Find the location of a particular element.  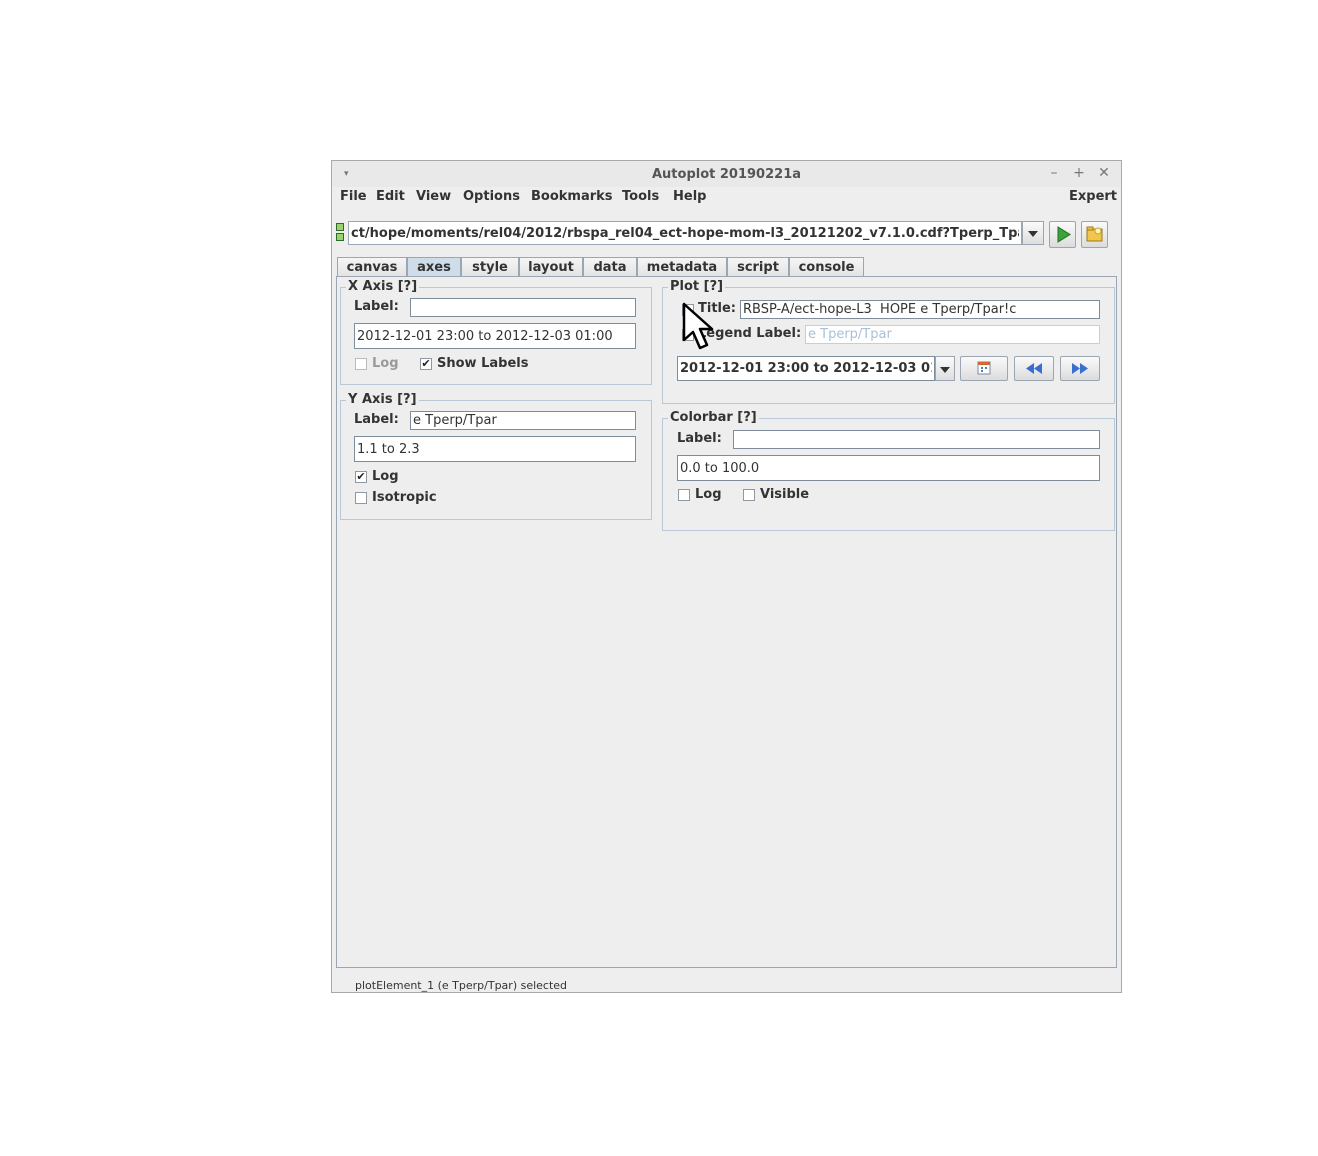

y-axis-title: Y Axis [?] is located at coordinates (382, 399).